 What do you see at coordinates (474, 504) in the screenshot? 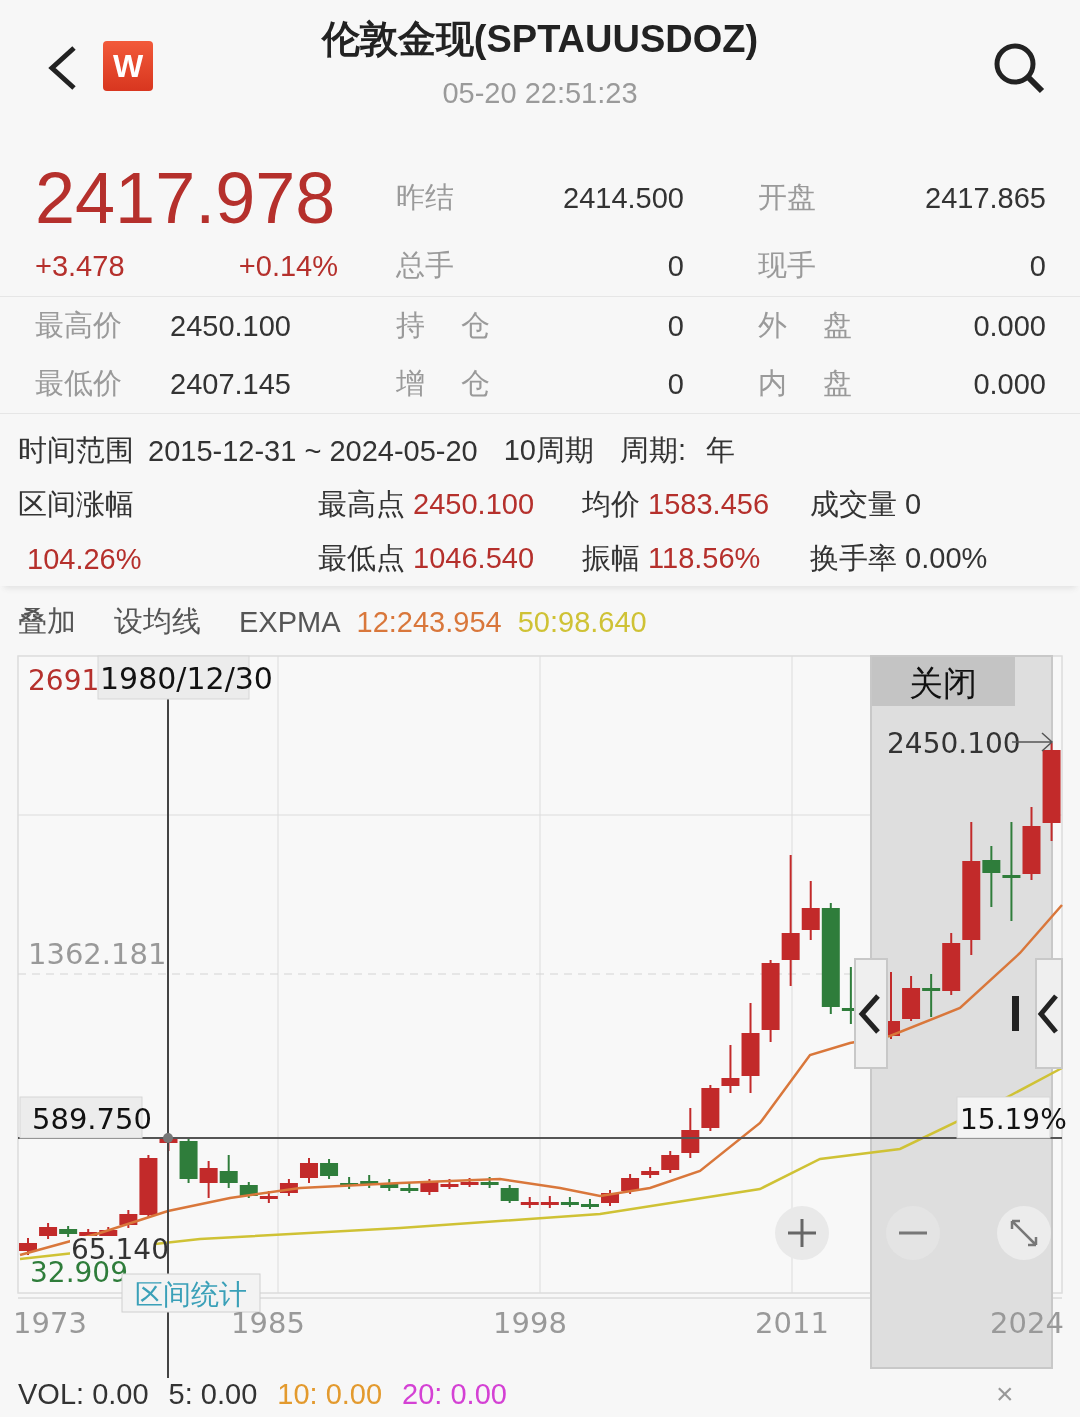
I see `metric-value: 2450.100` at bounding box center [474, 504].